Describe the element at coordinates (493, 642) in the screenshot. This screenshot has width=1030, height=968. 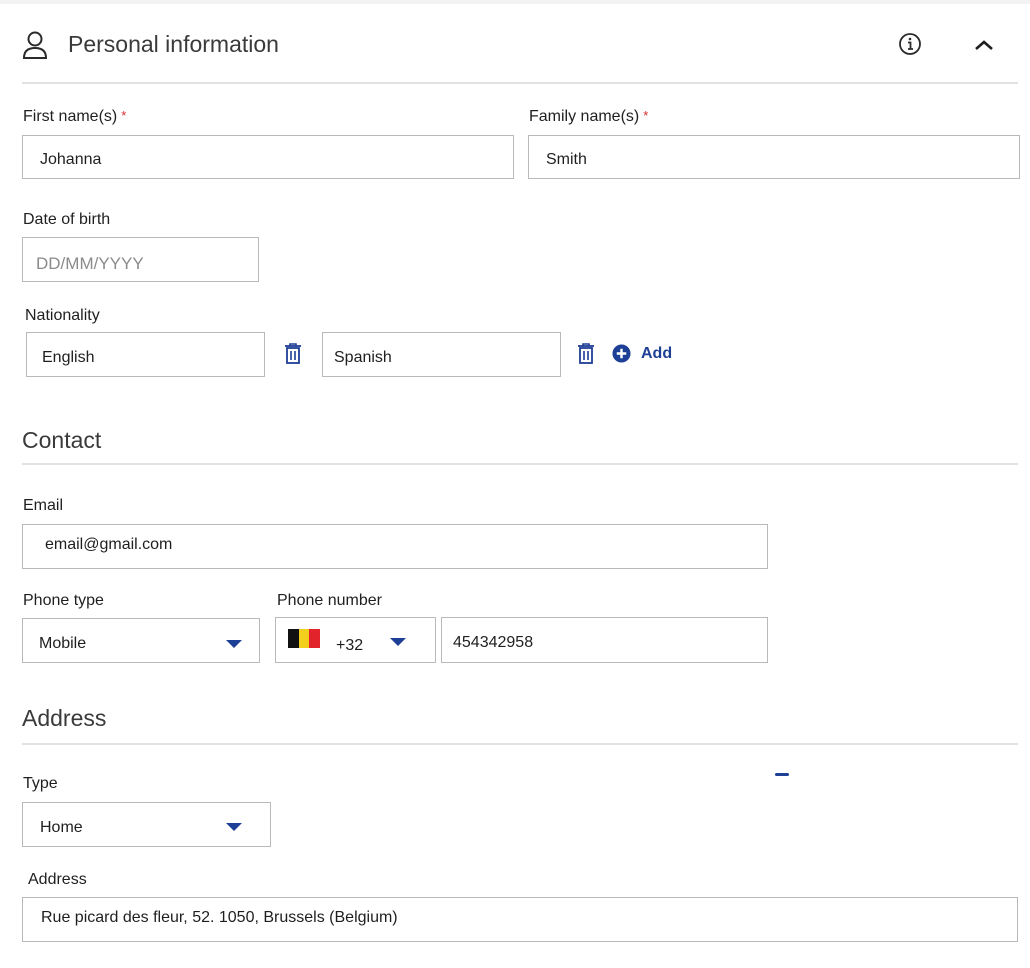
I see `phone-number-value: 454342958` at that location.